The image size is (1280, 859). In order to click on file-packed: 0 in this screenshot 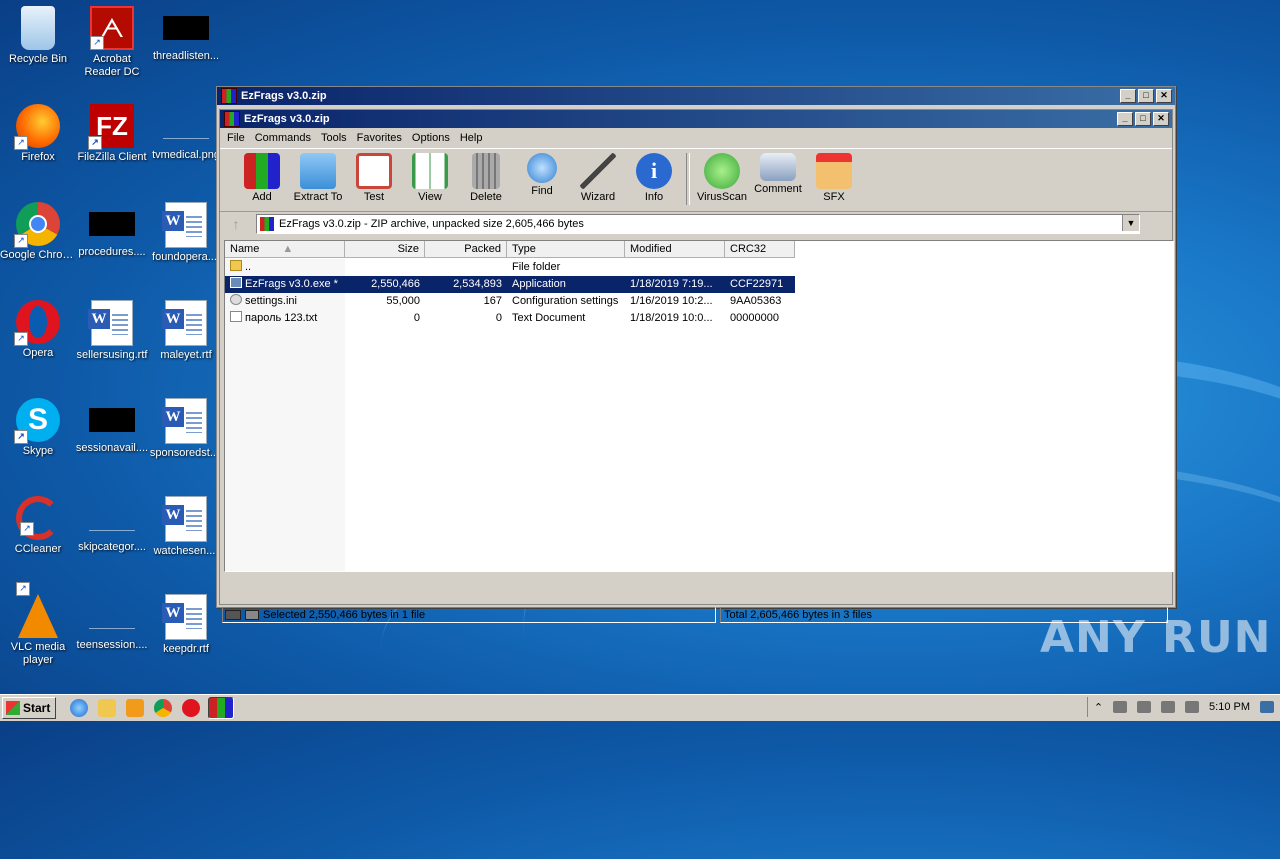, I will do `click(498, 318)`.